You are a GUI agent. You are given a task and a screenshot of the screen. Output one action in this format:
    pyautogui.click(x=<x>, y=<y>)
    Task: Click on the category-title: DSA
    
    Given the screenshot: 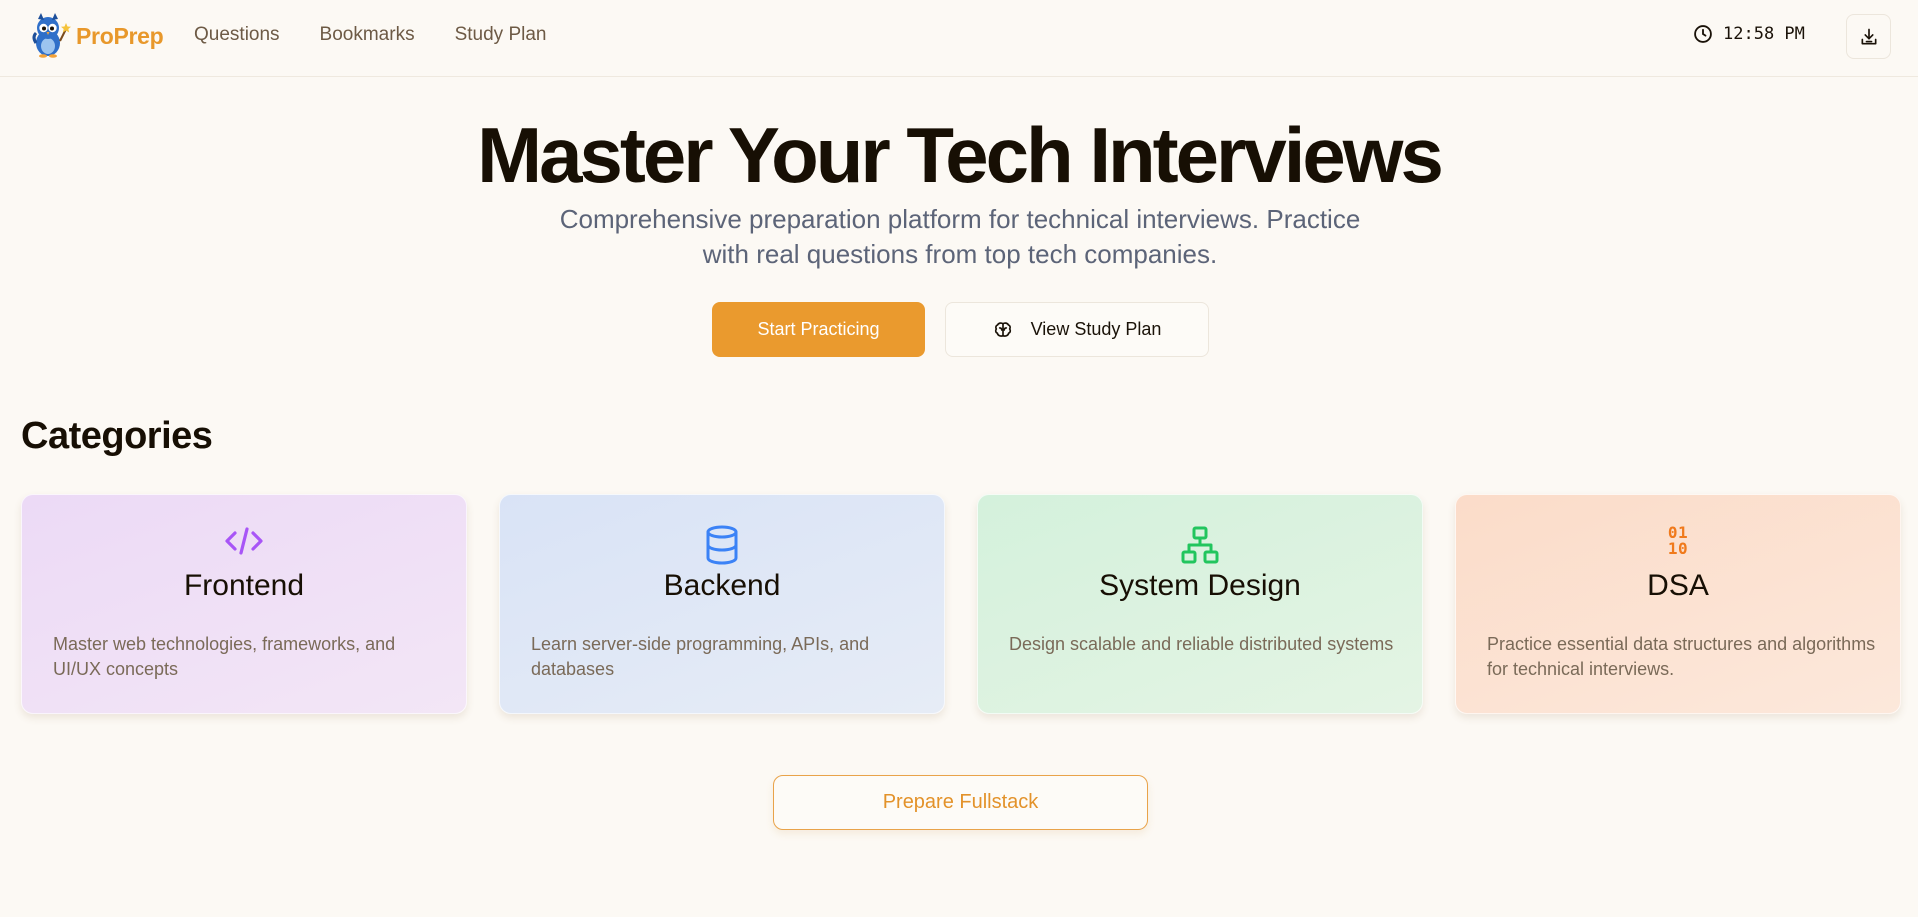 What is the action you would take?
    pyautogui.click(x=1678, y=585)
    